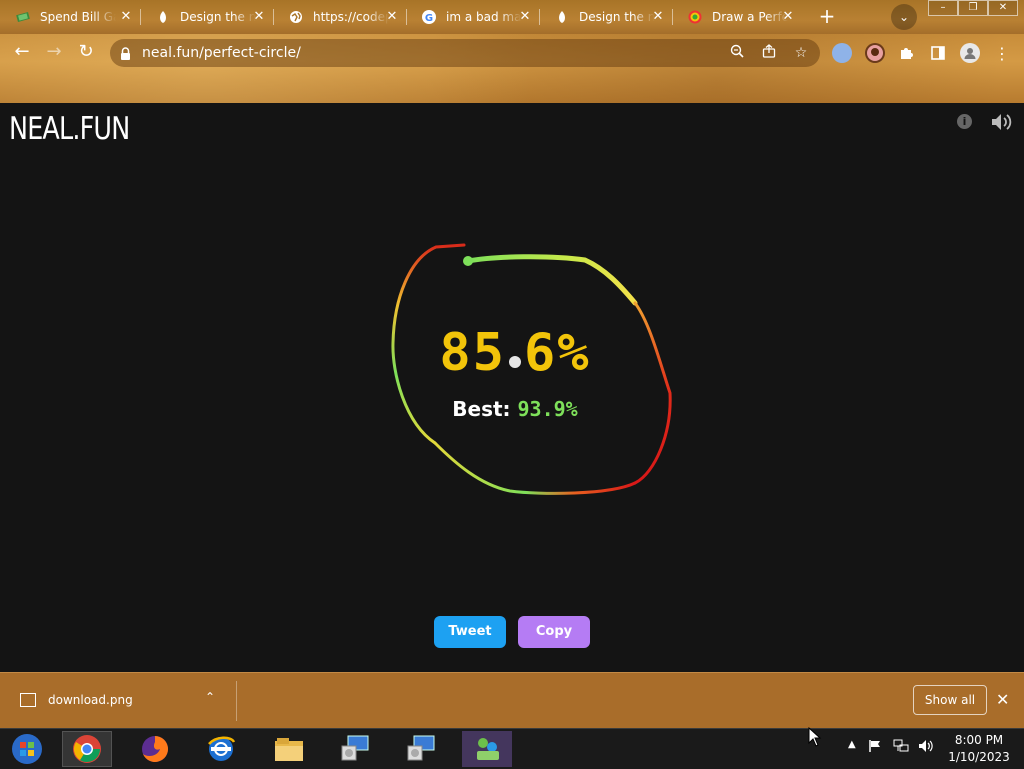 The height and width of the screenshot is (769, 1024). I want to click on url-text: neal.fun/perfect-circle/, so click(221, 53).